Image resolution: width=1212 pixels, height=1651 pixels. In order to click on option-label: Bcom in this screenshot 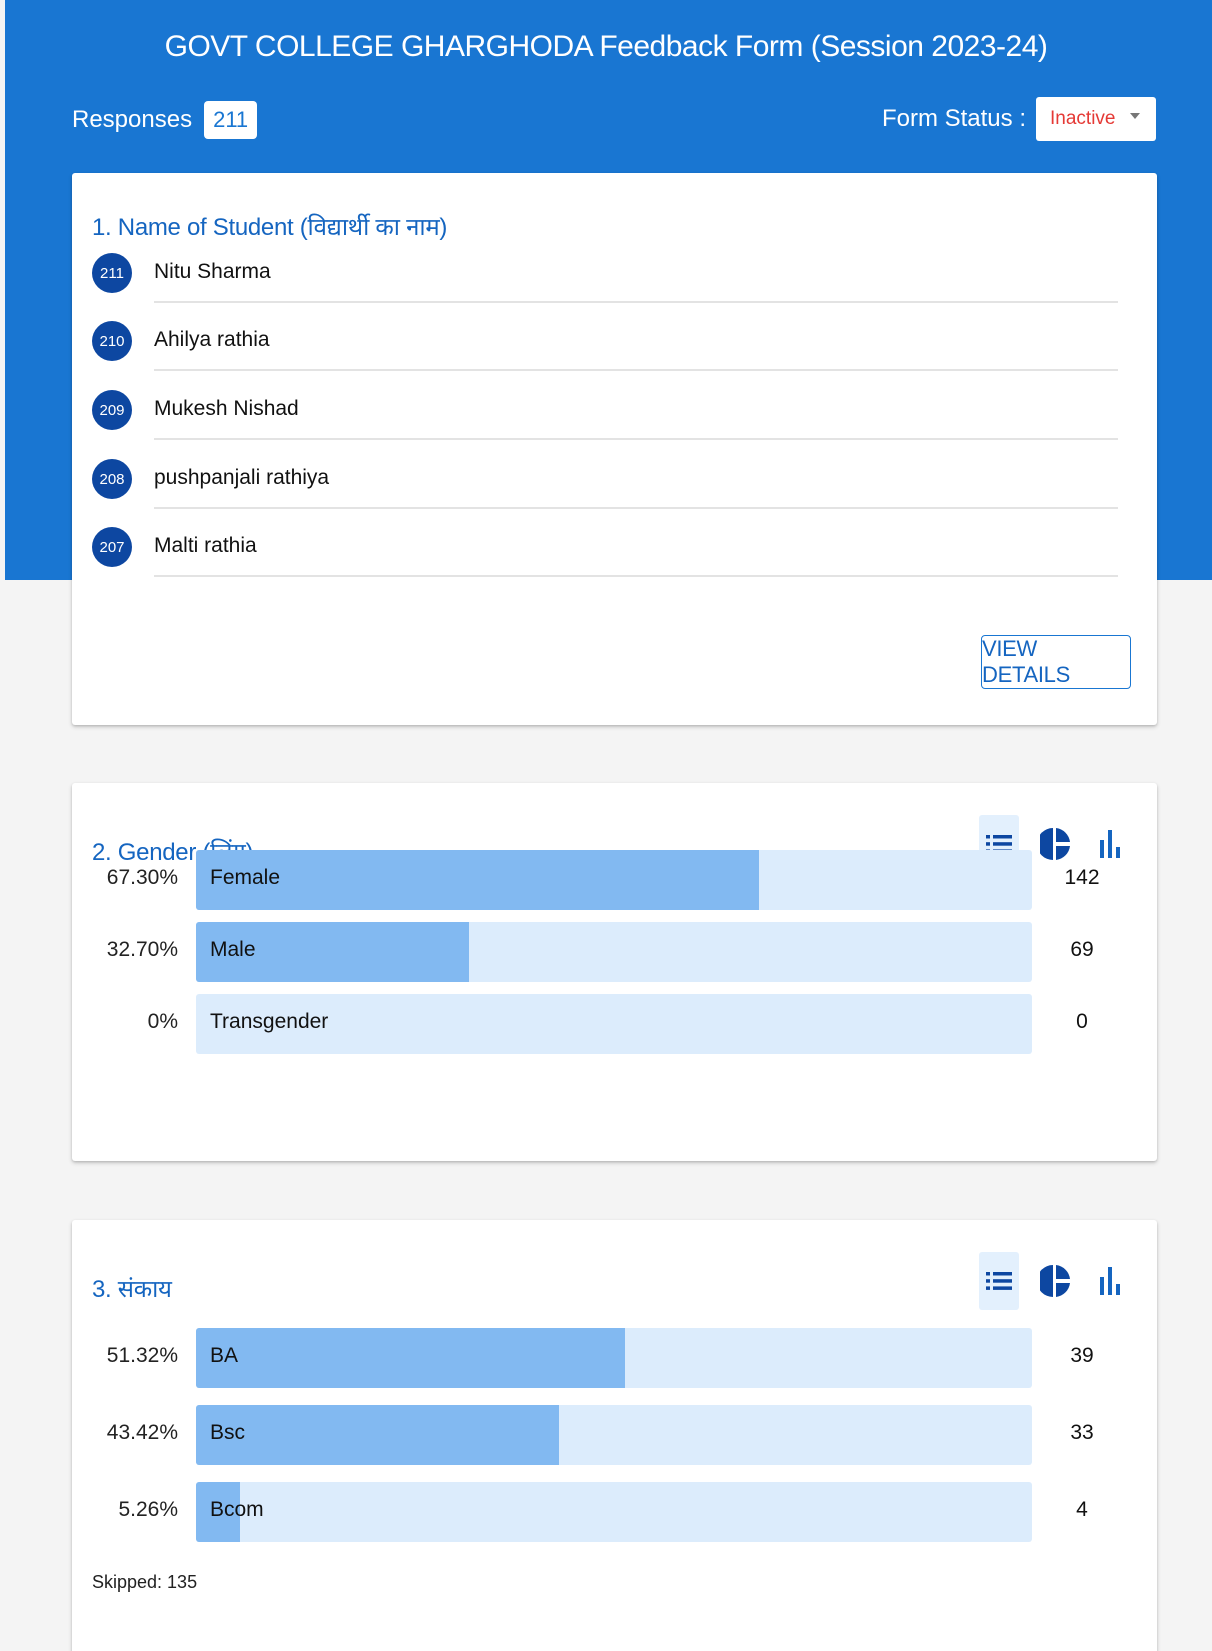, I will do `click(237, 1509)`.